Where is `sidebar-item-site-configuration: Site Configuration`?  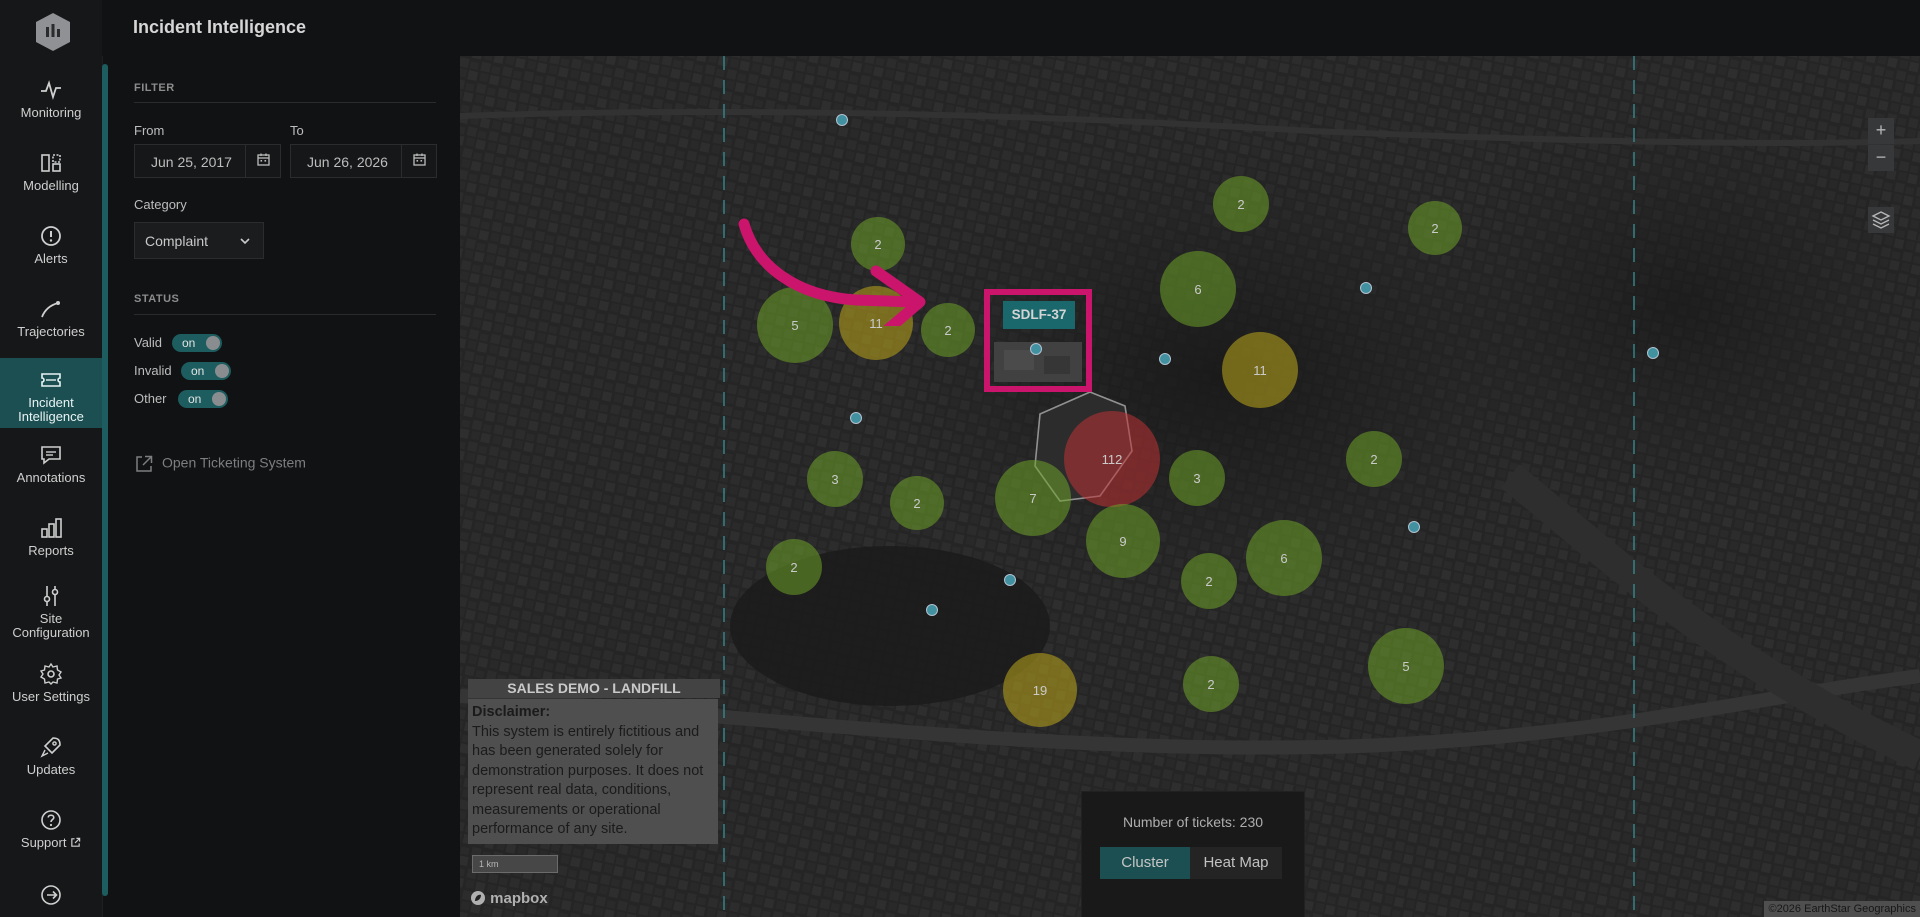 sidebar-item-site-configuration: Site Configuration is located at coordinates (51, 610).